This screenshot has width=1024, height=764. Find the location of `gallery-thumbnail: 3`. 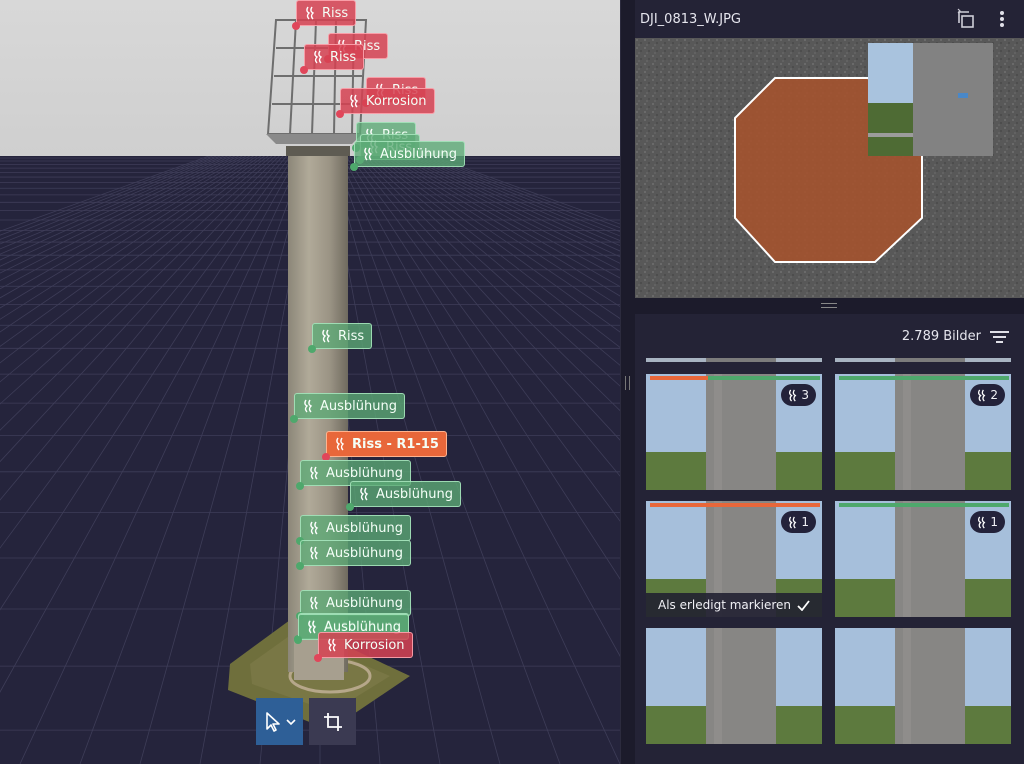

gallery-thumbnail: 3 is located at coordinates (734, 432).